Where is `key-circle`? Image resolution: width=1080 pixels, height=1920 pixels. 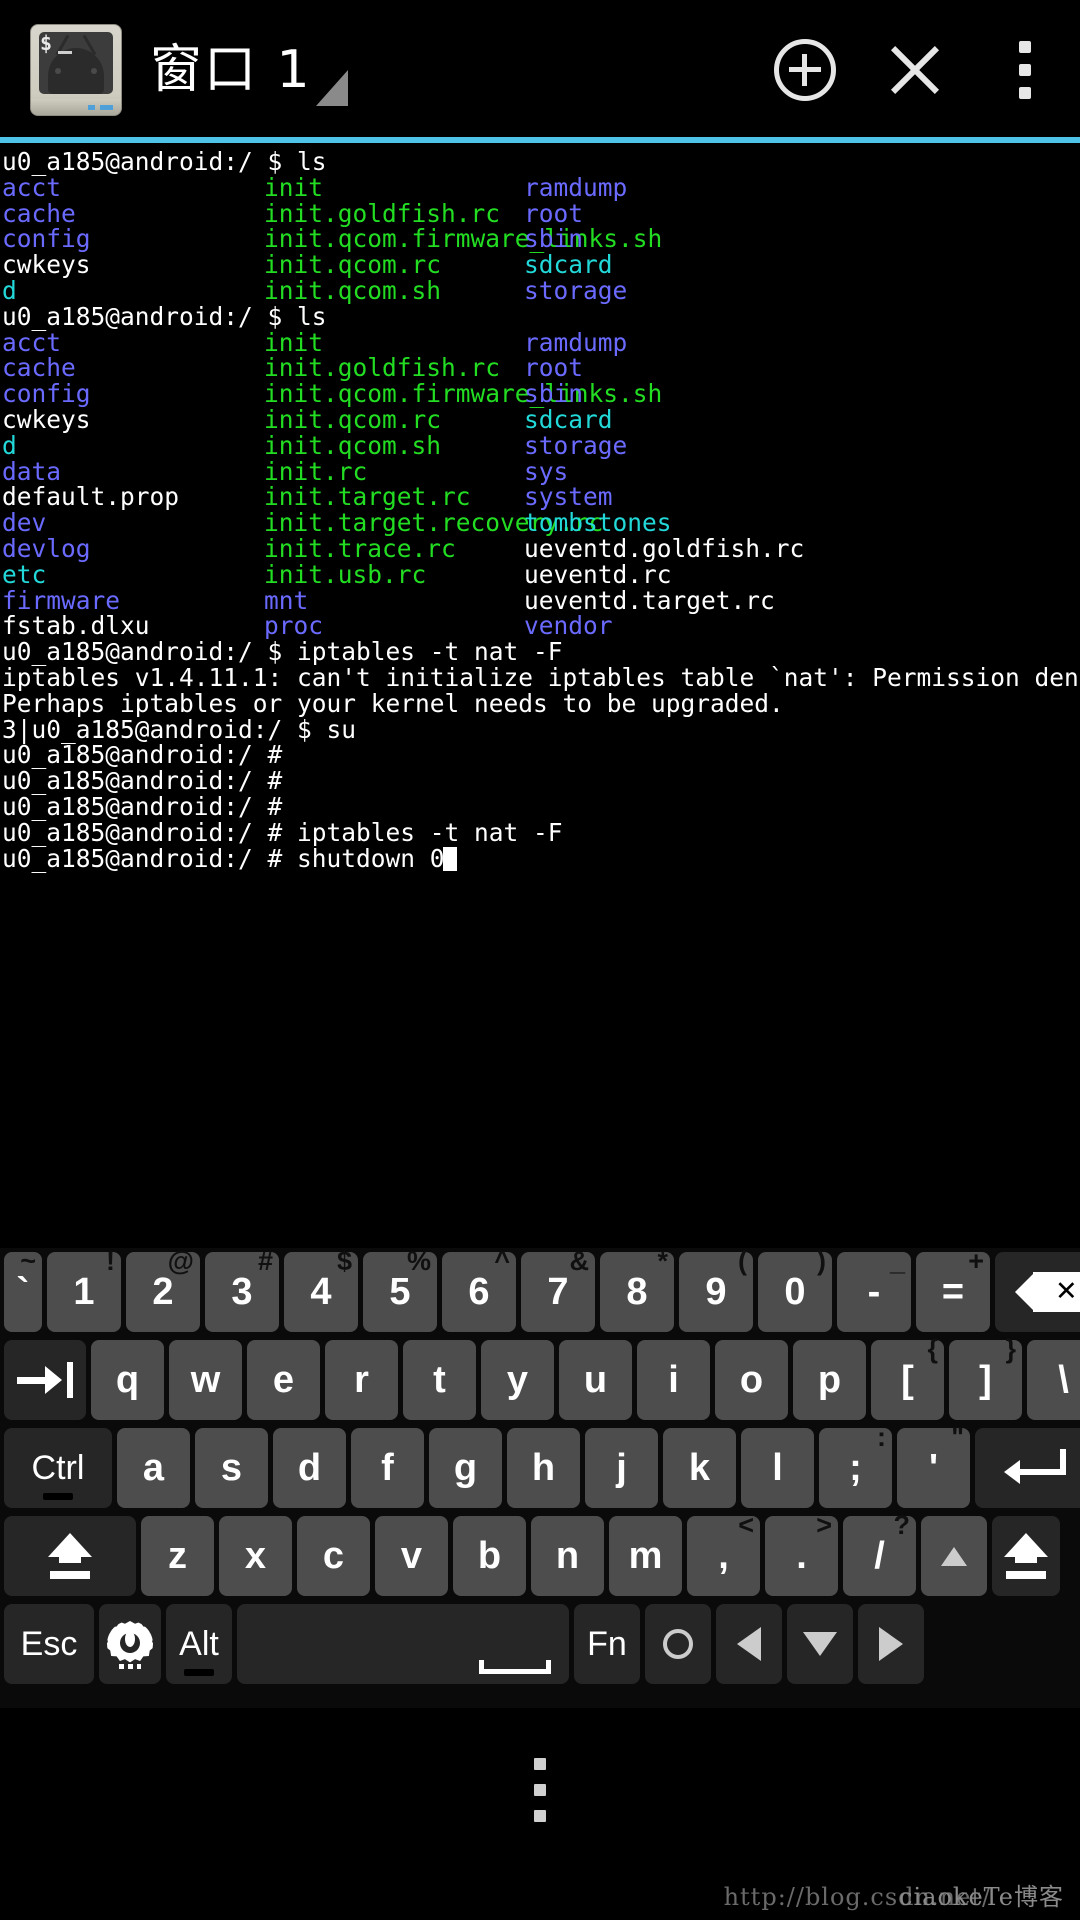 key-circle is located at coordinates (678, 1644).